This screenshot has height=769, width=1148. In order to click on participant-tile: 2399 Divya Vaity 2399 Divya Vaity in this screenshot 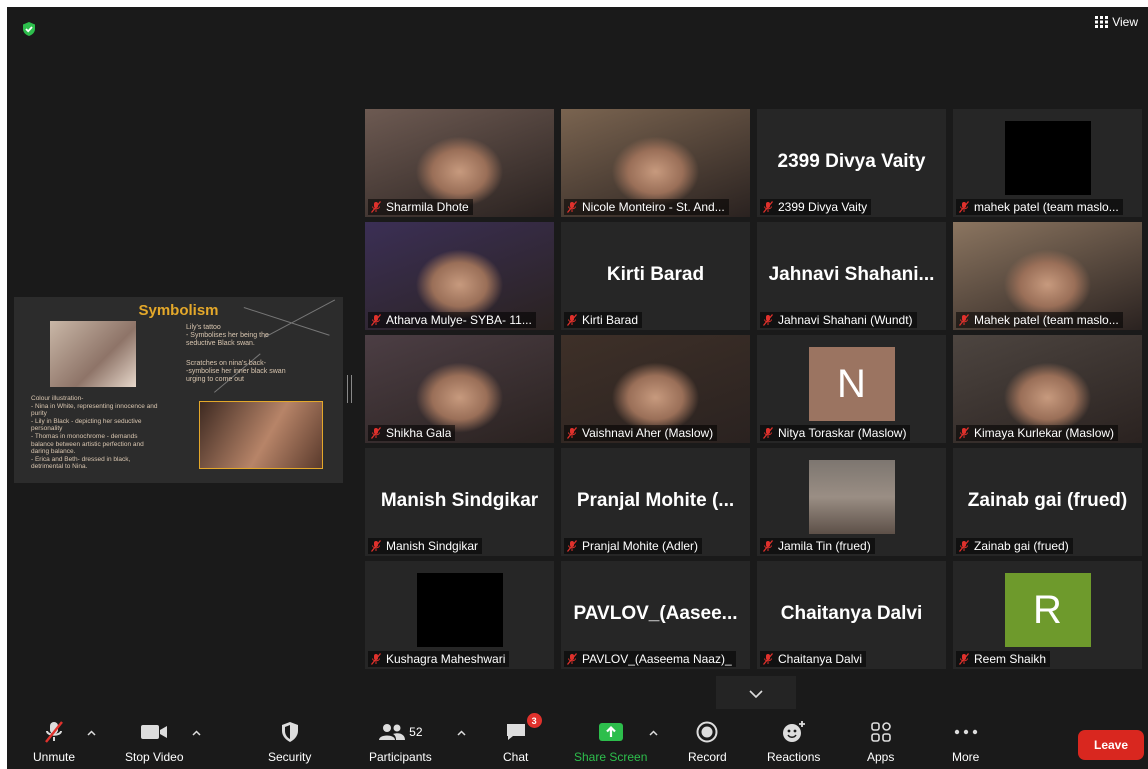, I will do `click(851, 163)`.